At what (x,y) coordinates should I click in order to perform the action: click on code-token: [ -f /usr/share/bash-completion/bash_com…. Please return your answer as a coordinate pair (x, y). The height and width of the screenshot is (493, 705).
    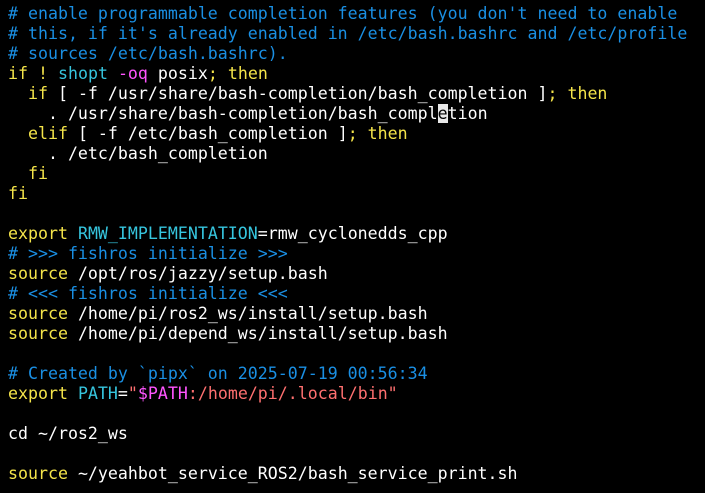
    Looking at the image, I should click on (297, 93).